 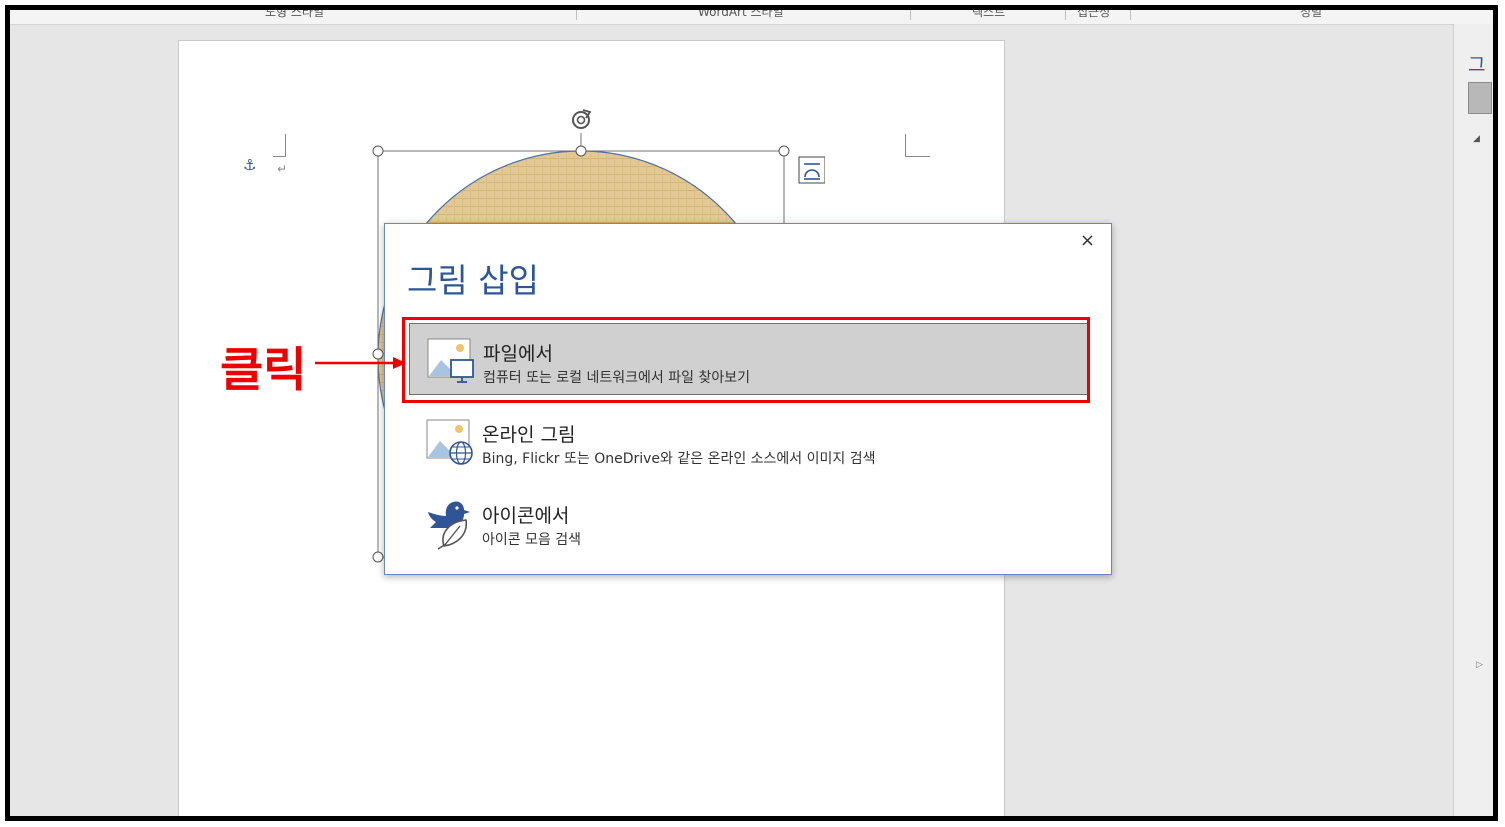 I want to click on arrow-right-icon, so click(x=360, y=363).